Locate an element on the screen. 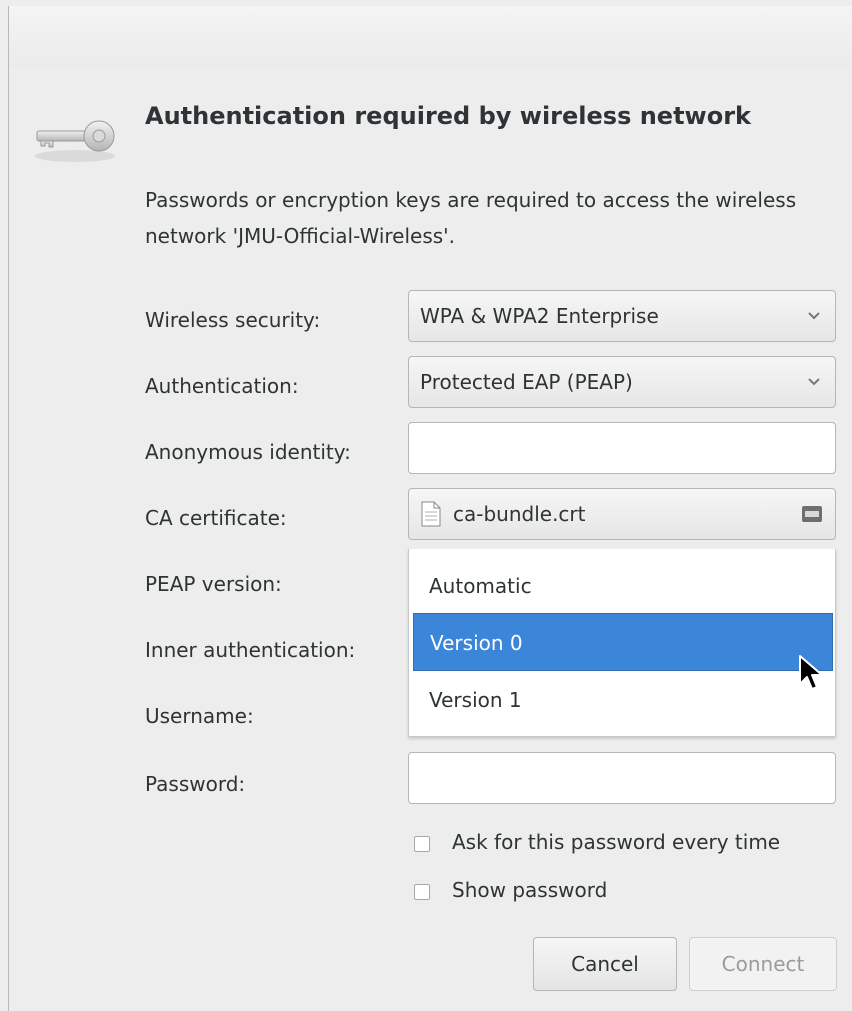 The height and width of the screenshot is (1011, 852). dialog-header-strip is located at coordinates (430, 37).